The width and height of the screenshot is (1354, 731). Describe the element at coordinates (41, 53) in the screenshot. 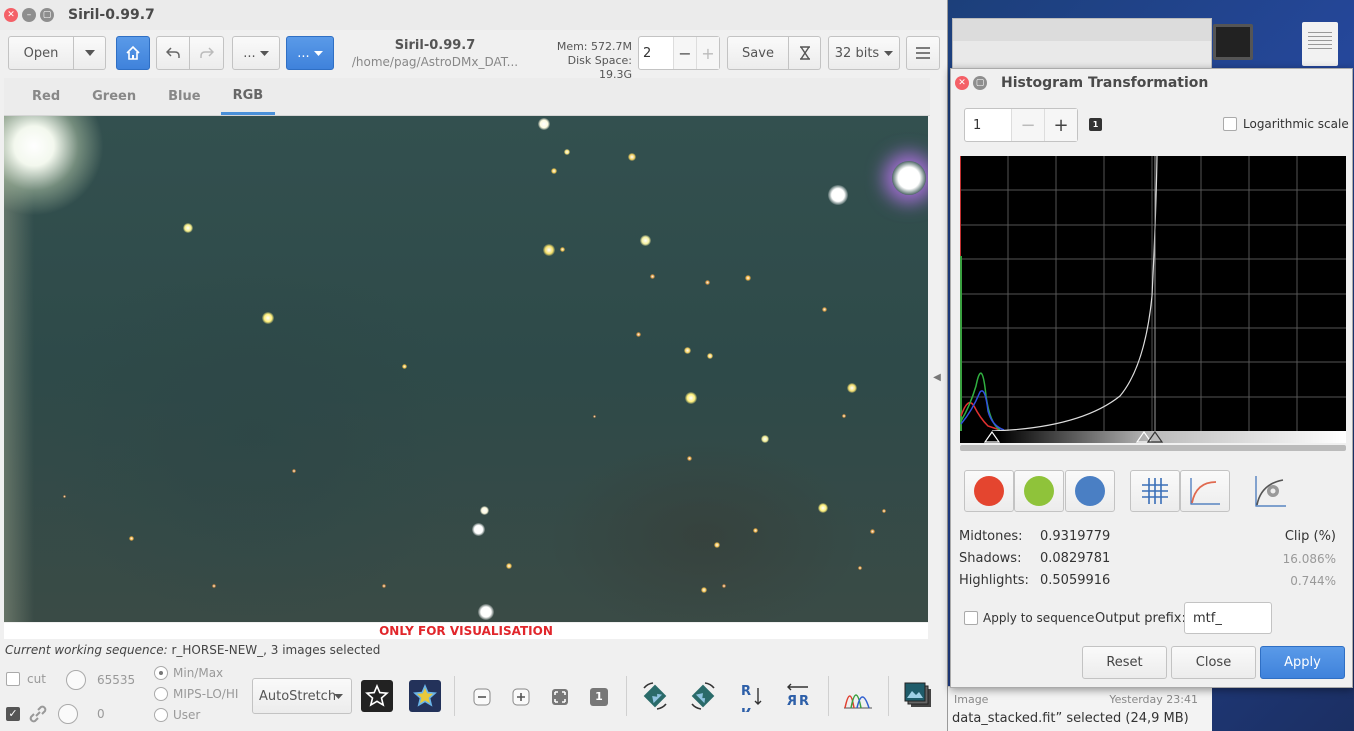

I see `open-button: Open` at that location.